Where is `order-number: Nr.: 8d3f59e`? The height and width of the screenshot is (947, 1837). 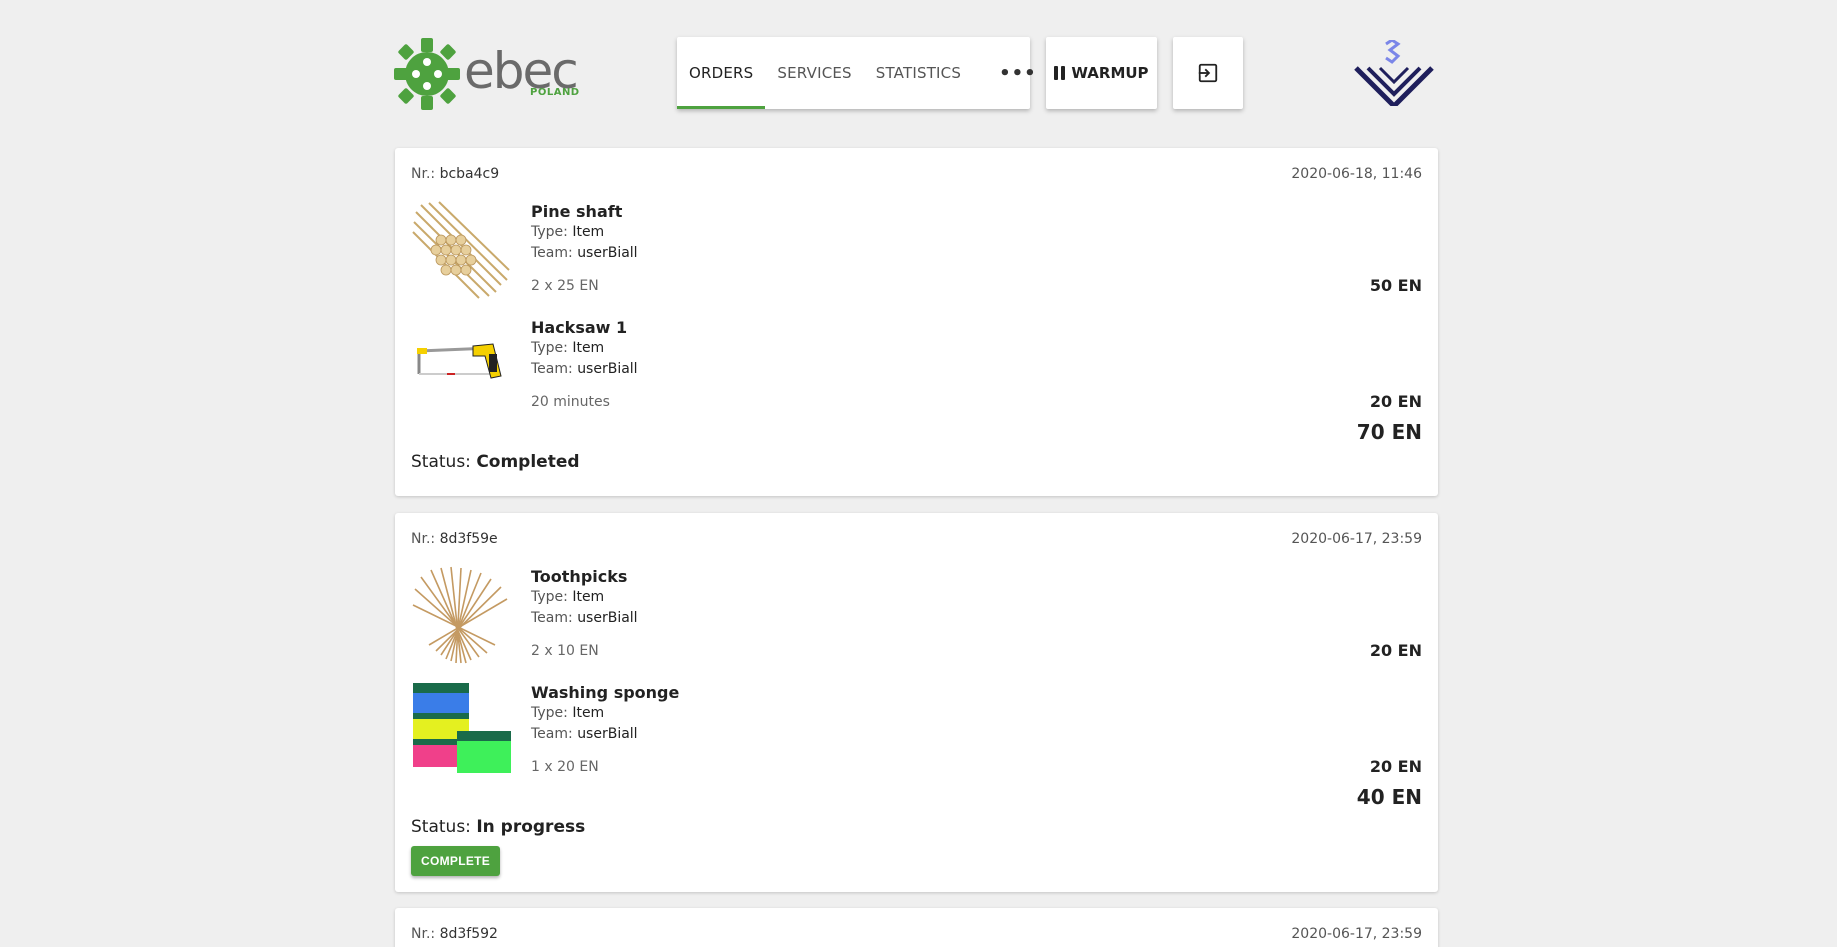 order-number: Nr.: 8d3f59e is located at coordinates (454, 539).